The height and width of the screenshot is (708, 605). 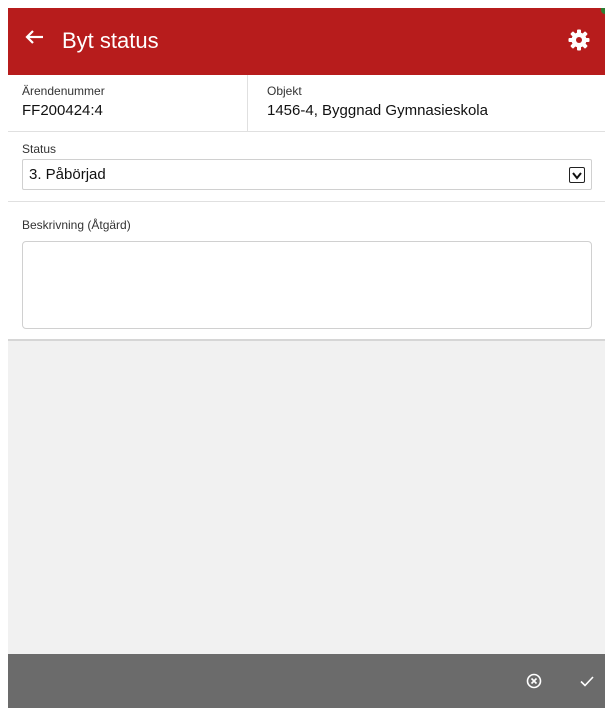 What do you see at coordinates (76, 225) in the screenshot?
I see `description-label: Beskrivning (Åtgärd)` at bounding box center [76, 225].